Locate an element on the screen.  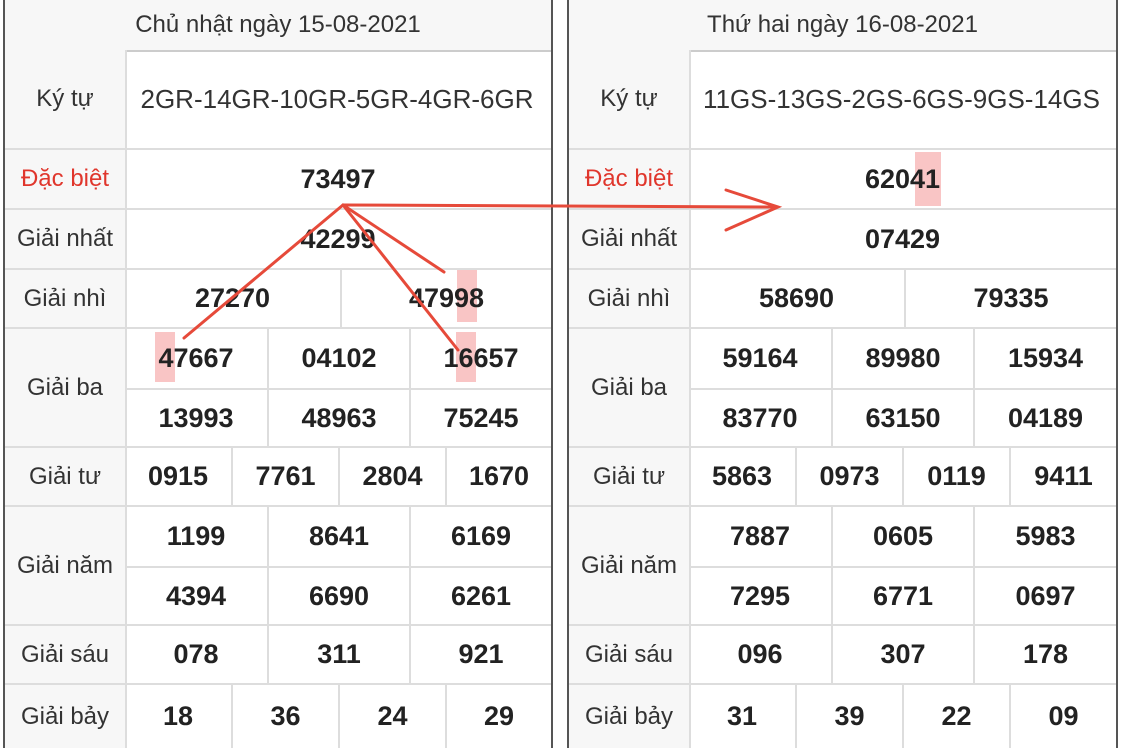
left-row-g2: Giải nhì 27270 47998 is located at coordinates (278, 299).